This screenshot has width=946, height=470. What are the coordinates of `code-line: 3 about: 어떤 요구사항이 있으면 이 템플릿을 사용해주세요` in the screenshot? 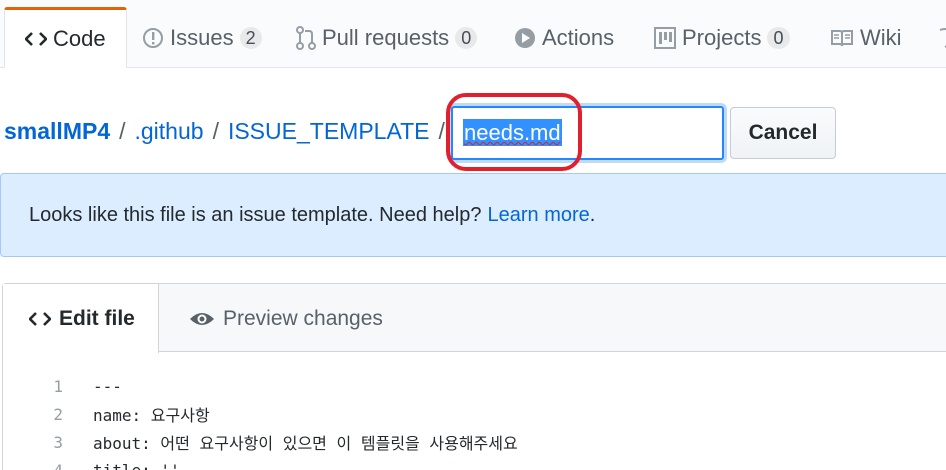 It's located at (474, 442).